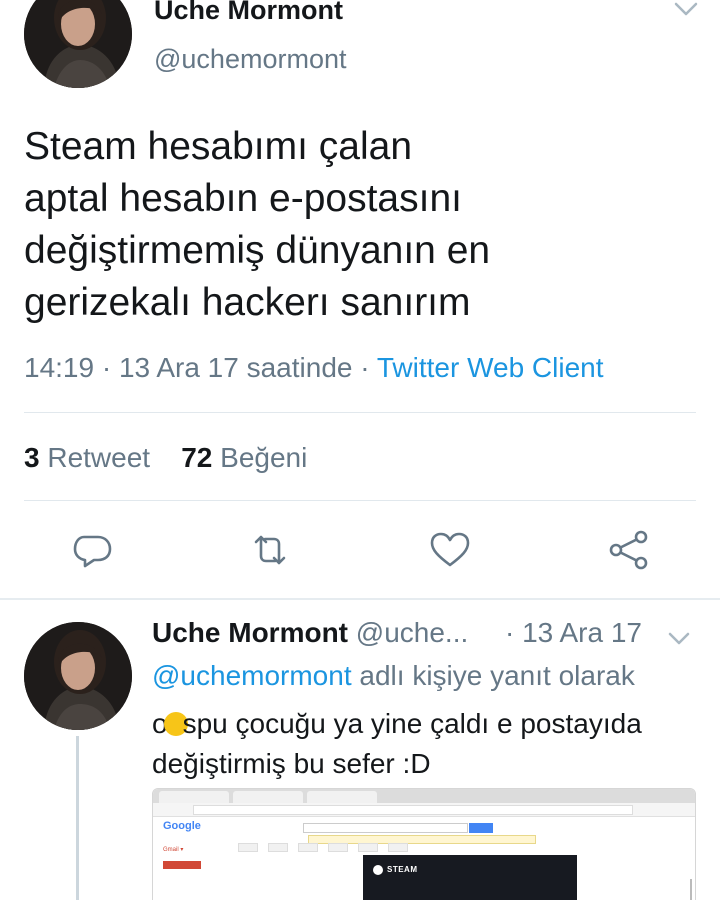 This screenshot has width=720, height=900. I want to click on tweet-stats: 3 Retweet 72 Beğeni, so click(165, 458).